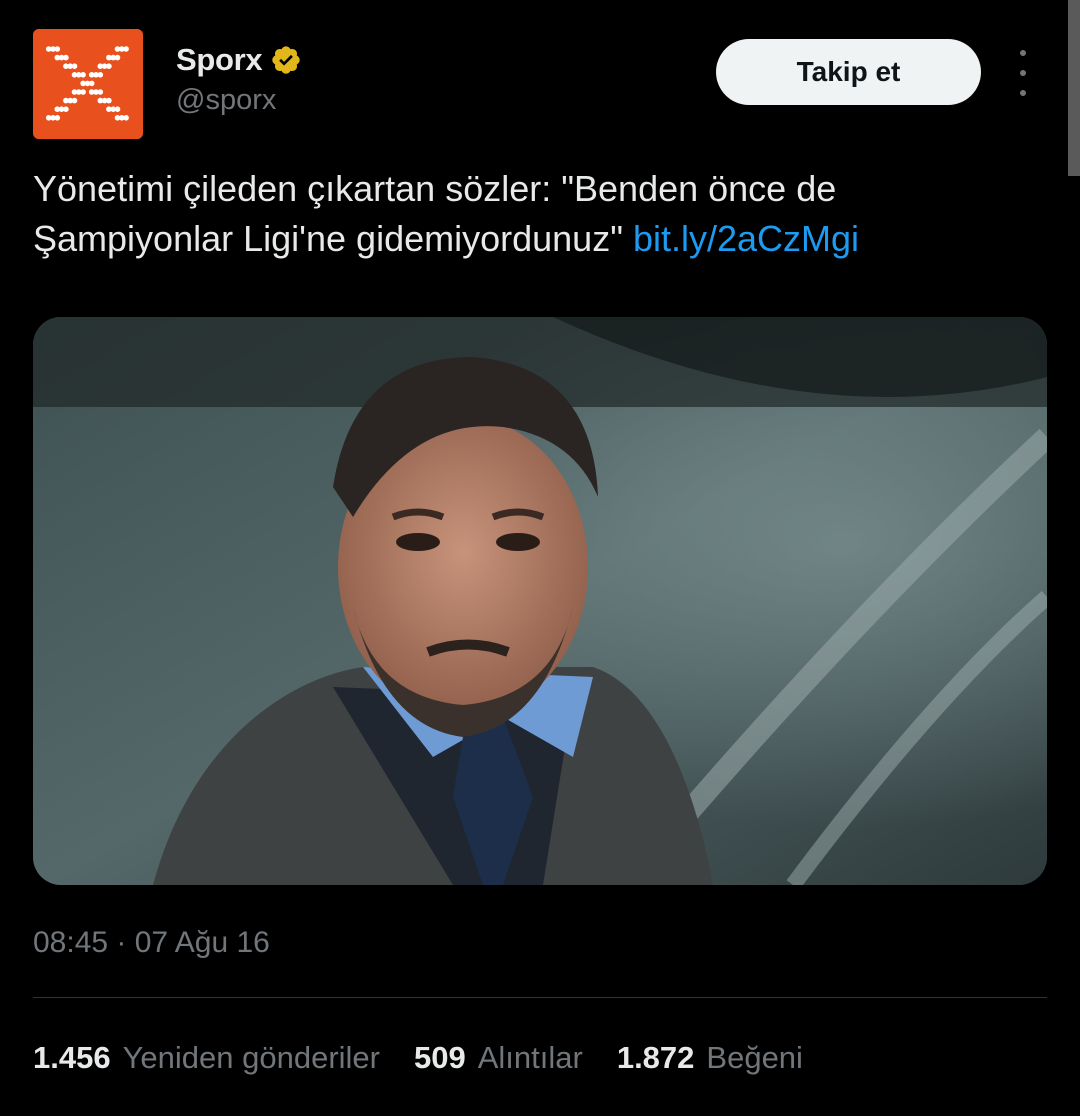  Describe the element at coordinates (848, 72) in the screenshot. I see `follow-button: Takip et` at that location.